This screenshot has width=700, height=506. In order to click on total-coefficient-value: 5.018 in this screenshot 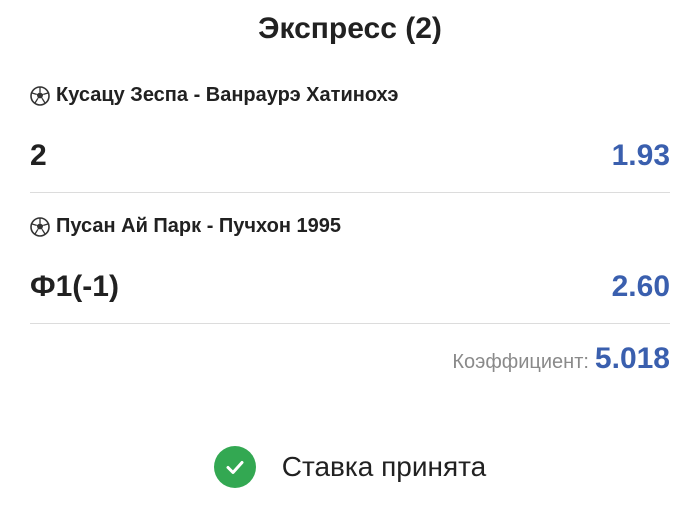, I will do `click(632, 358)`.